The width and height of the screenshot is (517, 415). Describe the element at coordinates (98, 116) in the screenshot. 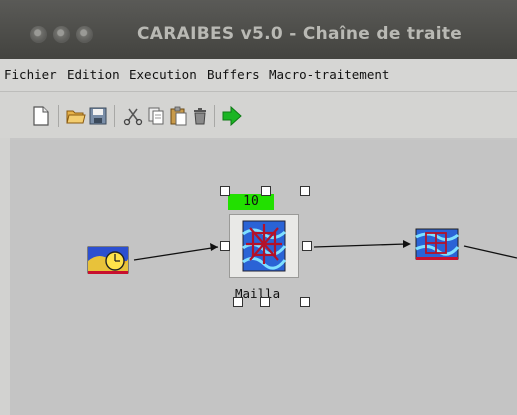

I see `save-icon` at that location.